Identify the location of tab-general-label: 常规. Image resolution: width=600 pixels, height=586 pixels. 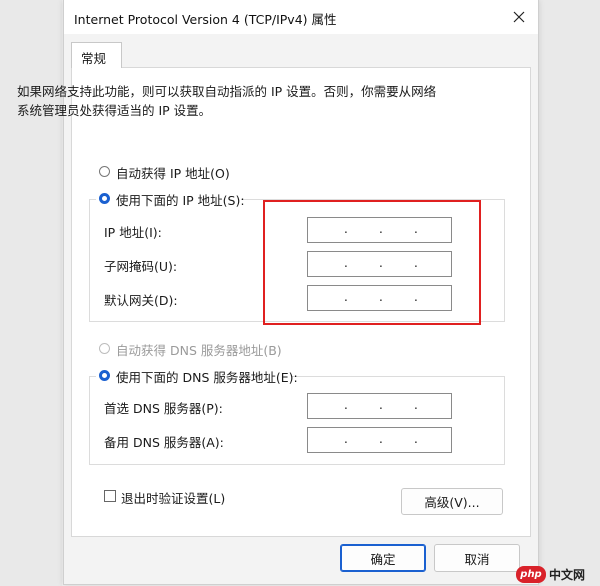
(94, 58).